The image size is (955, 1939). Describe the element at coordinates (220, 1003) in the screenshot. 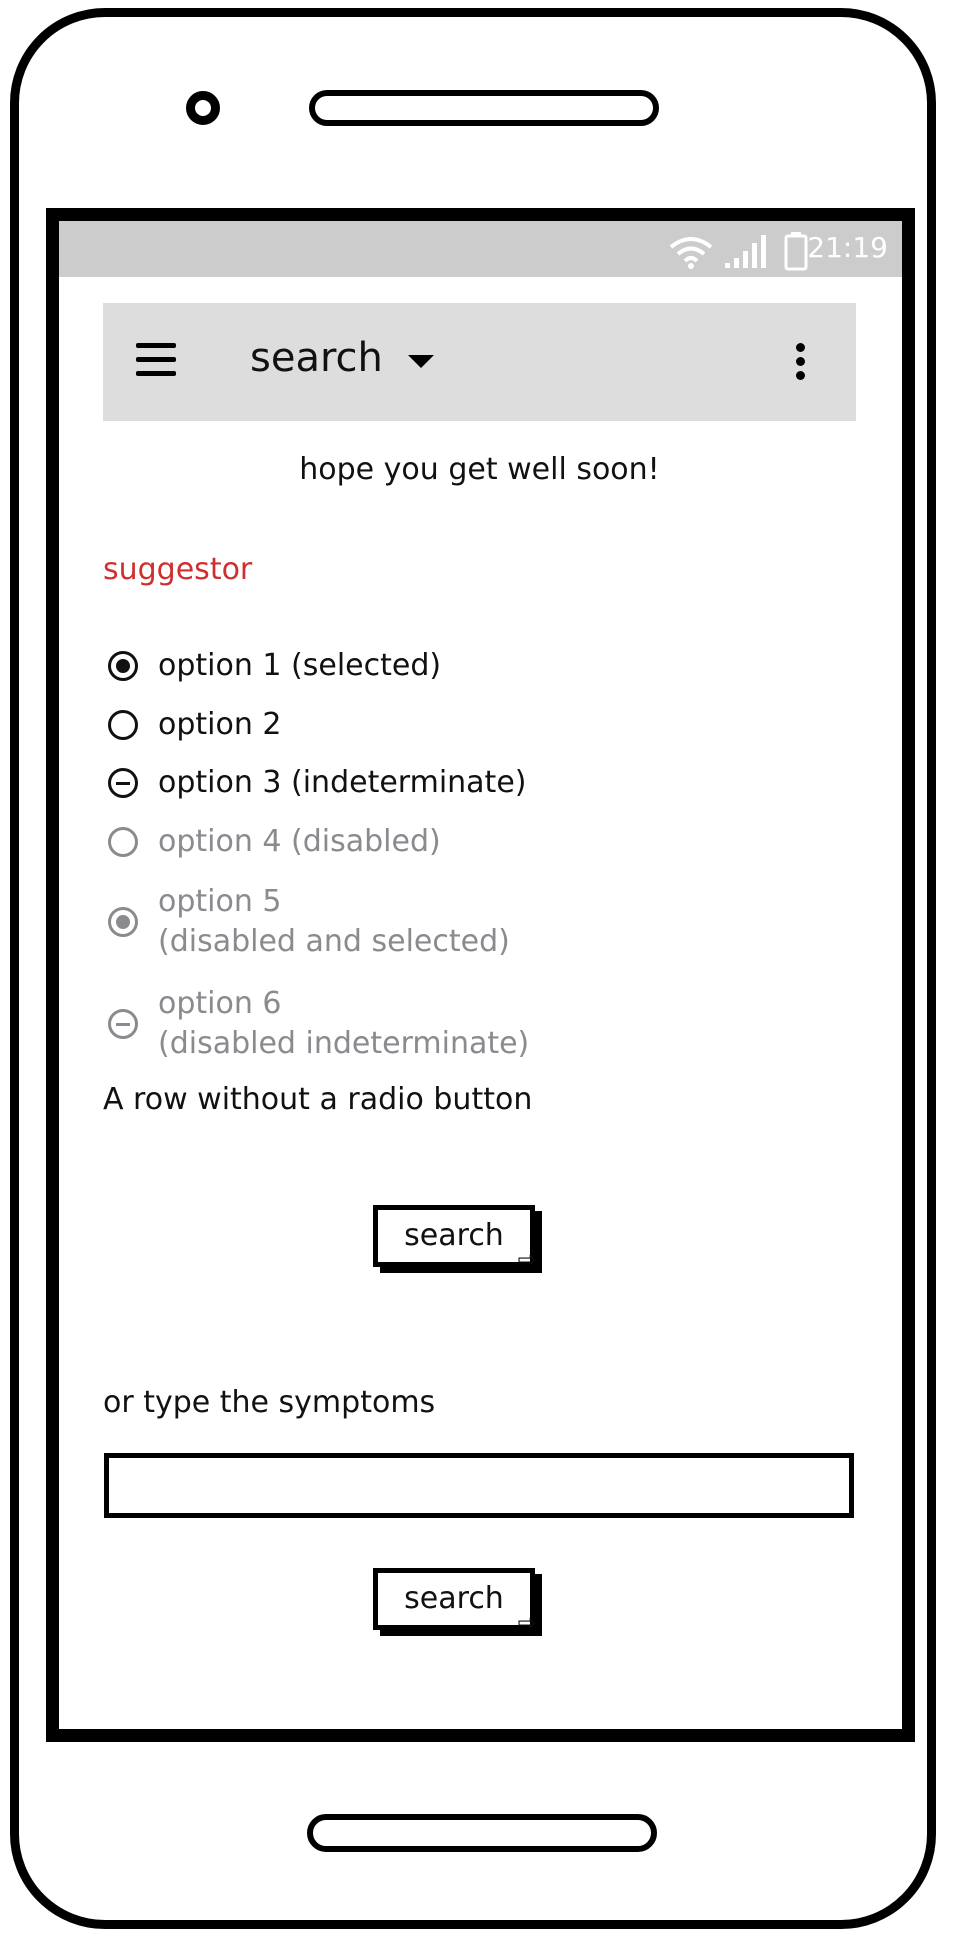

I see `radio-option-label-line1: option 6` at that location.